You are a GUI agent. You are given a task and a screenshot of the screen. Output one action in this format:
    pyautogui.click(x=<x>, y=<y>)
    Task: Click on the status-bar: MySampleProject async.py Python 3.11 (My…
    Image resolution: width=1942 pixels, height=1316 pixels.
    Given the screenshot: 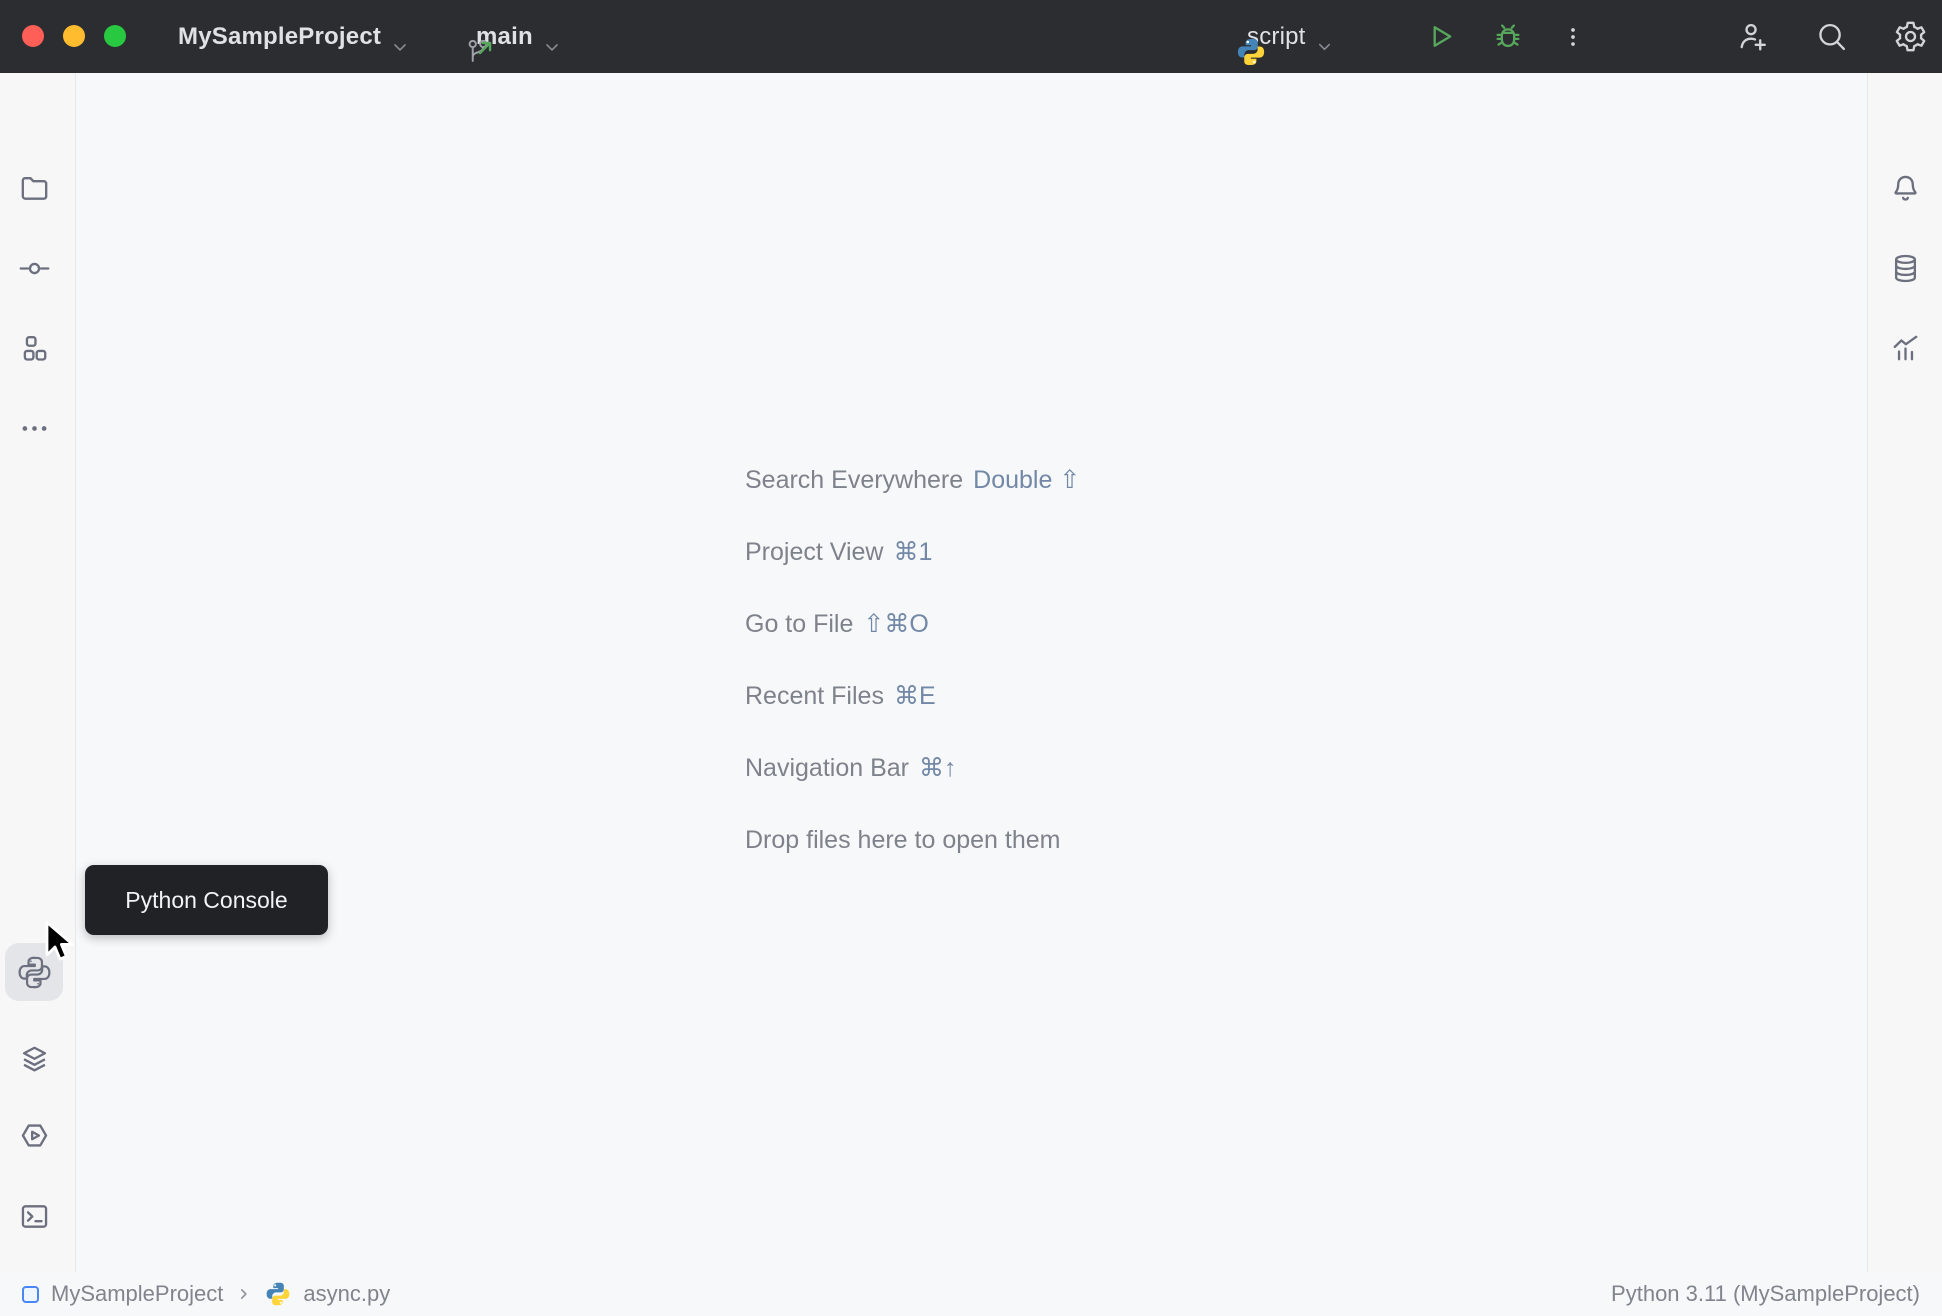 What is the action you would take?
    pyautogui.click(x=971, y=1294)
    